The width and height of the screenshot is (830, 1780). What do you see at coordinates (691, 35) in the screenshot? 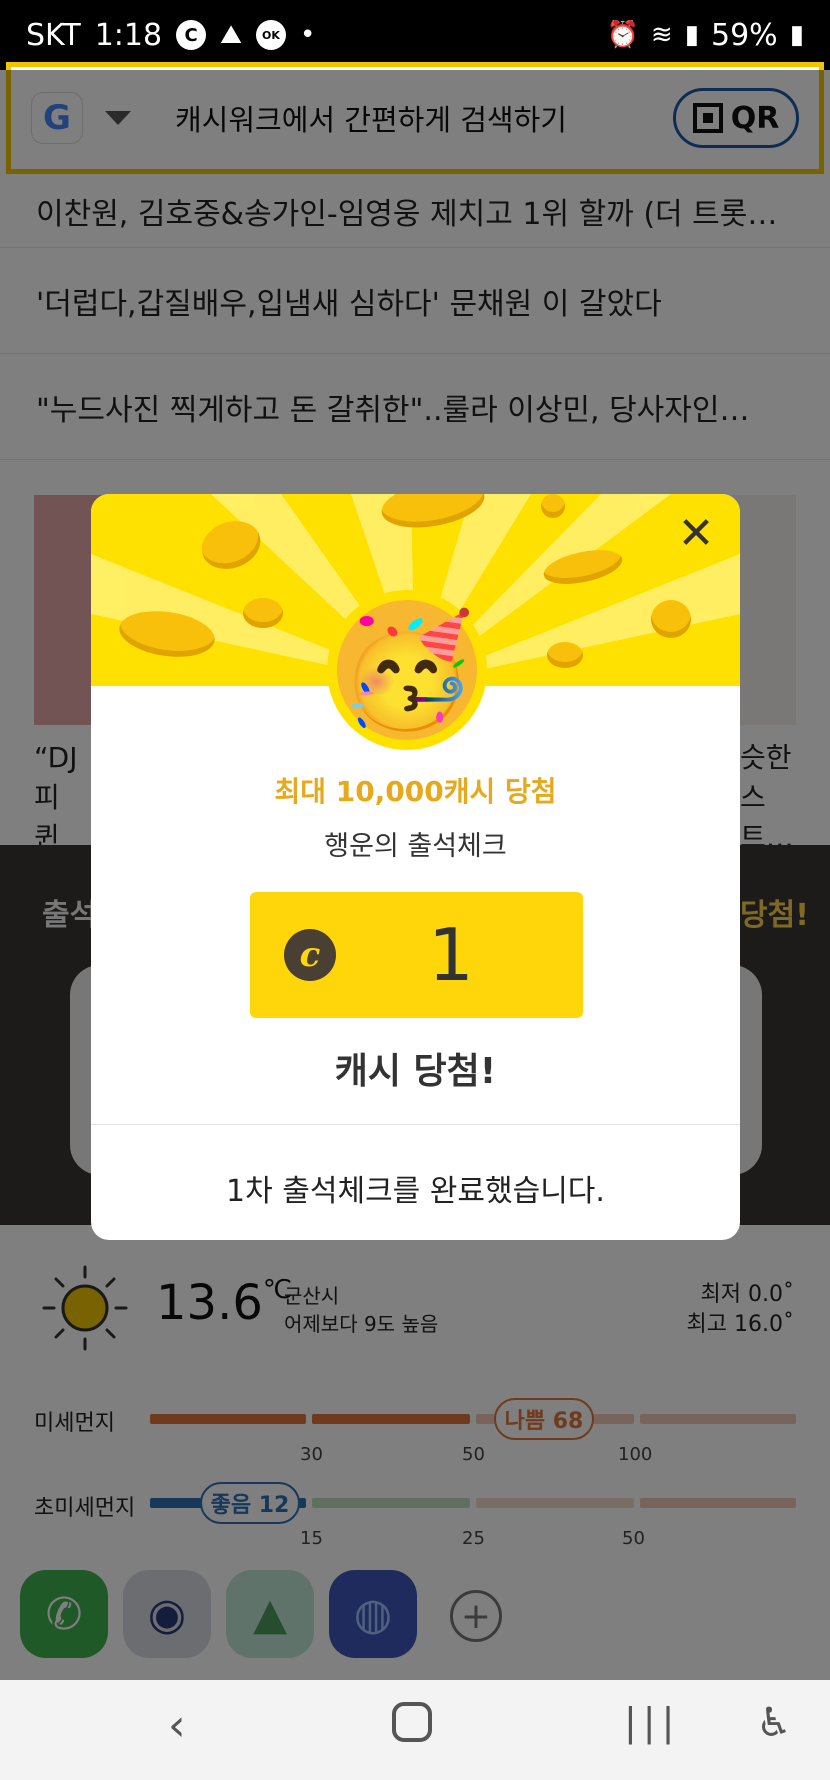
I see `signal-icon: ▮` at bounding box center [691, 35].